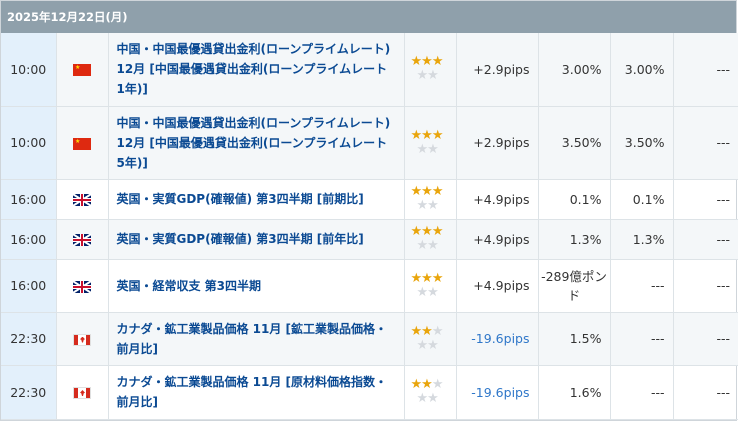 The height and width of the screenshot is (422, 739). Describe the element at coordinates (642, 199) in the screenshot. I see `forecast-value: 0.1%` at that location.